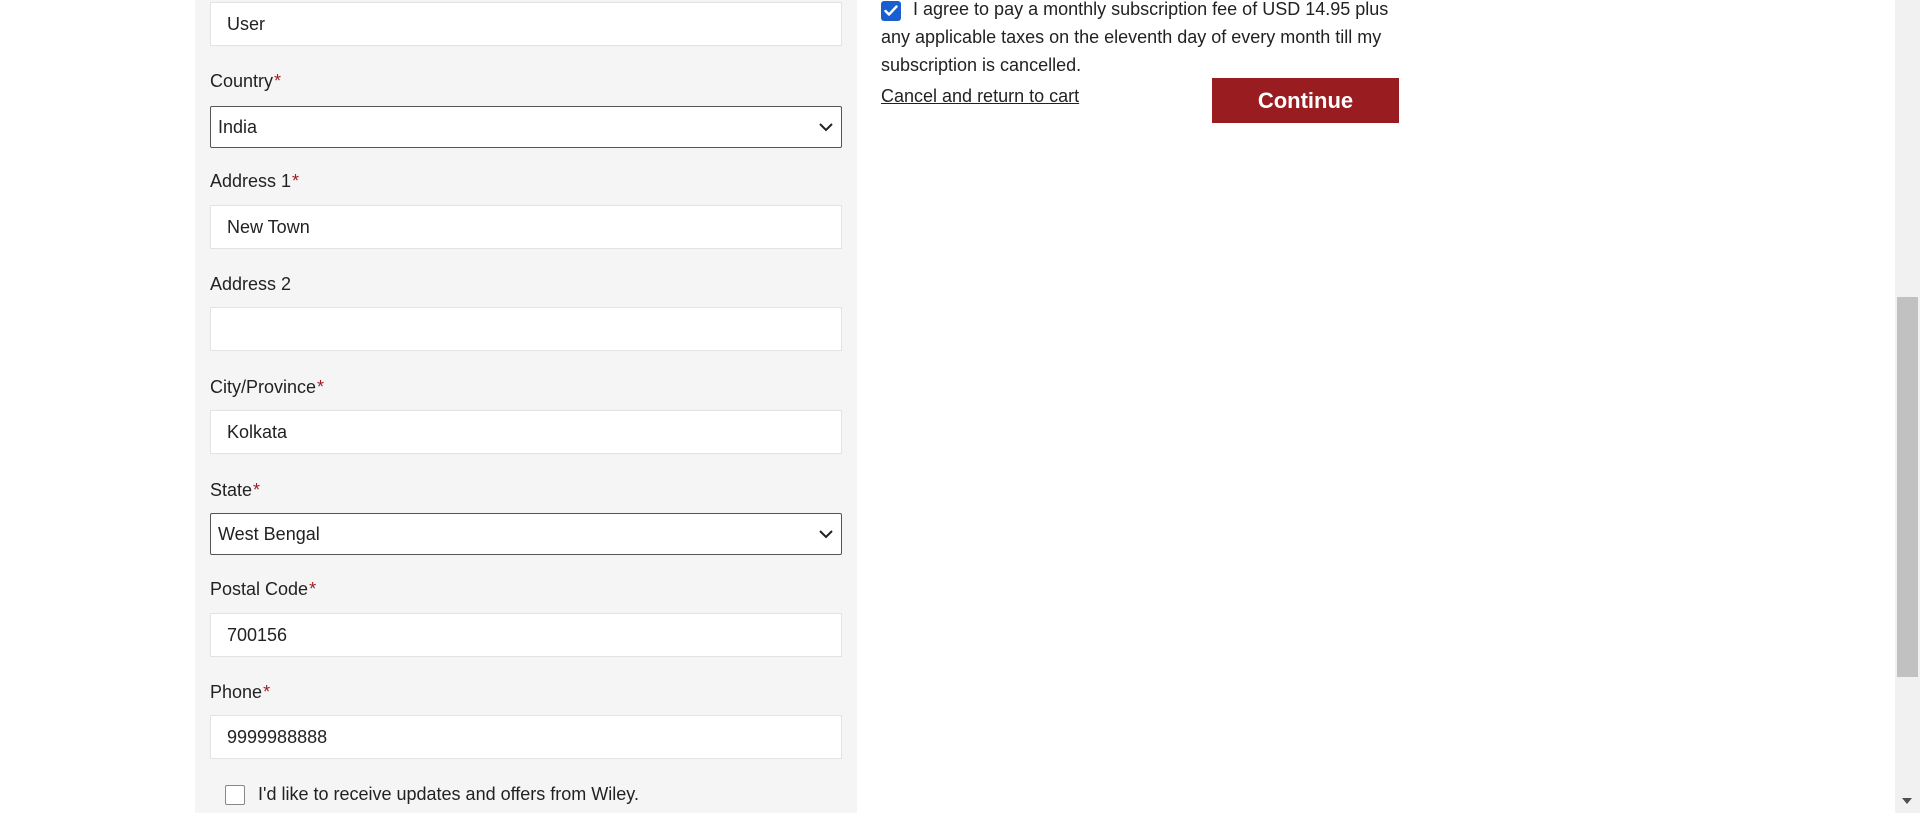  What do you see at coordinates (242, 81) in the screenshot?
I see `country-label-text: Country` at bounding box center [242, 81].